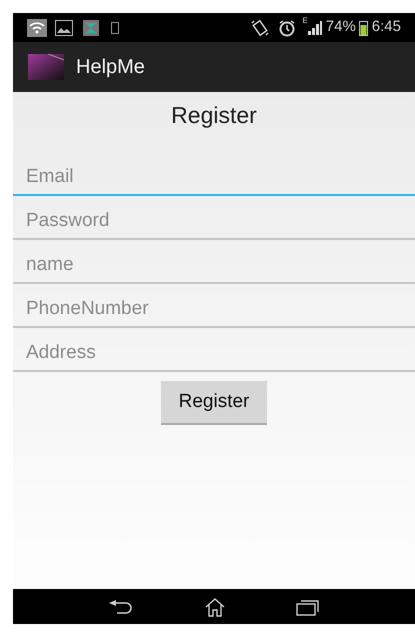  I want to click on alarm-icon, so click(287, 27).